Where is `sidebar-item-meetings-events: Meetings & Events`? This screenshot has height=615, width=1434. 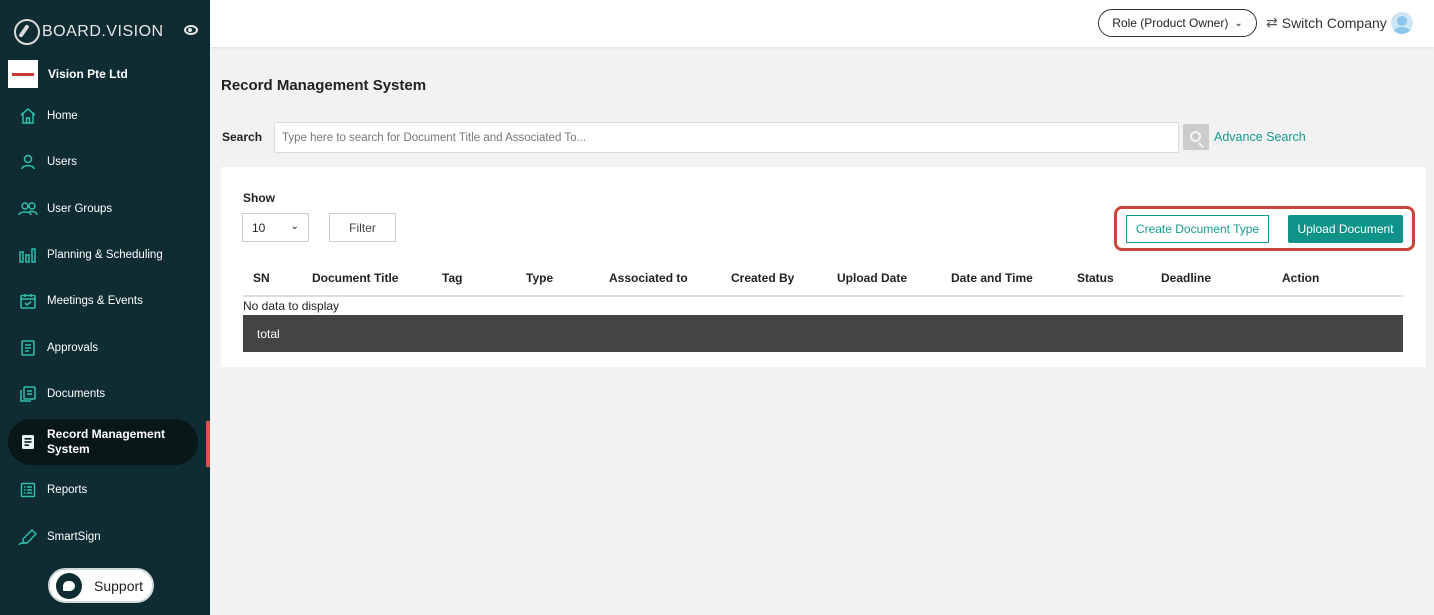
sidebar-item-meetings-events: Meetings & Events is located at coordinates (105, 301).